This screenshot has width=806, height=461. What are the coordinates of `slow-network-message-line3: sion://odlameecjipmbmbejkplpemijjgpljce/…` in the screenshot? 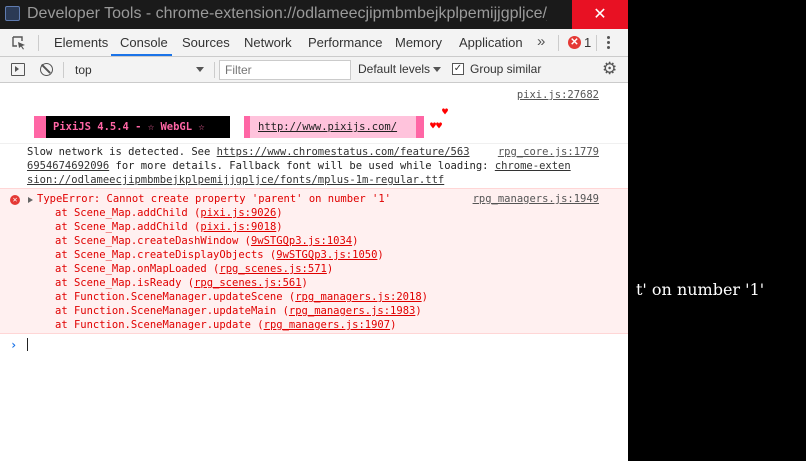 It's located at (235, 180).